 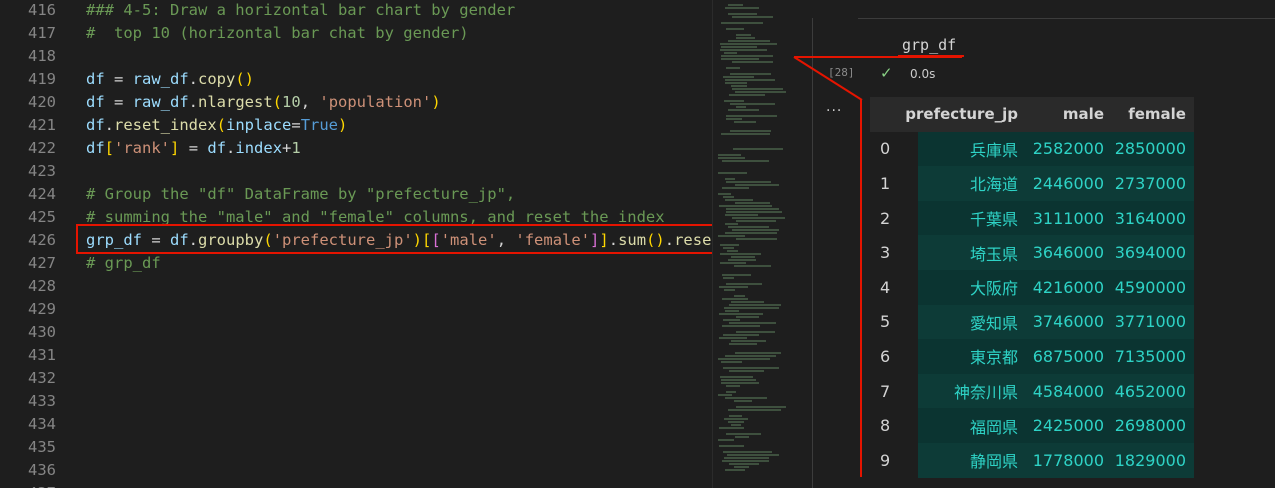 What do you see at coordinates (356, 355) in the screenshot?
I see `code-line: 431` at bounding box center [356, 355].